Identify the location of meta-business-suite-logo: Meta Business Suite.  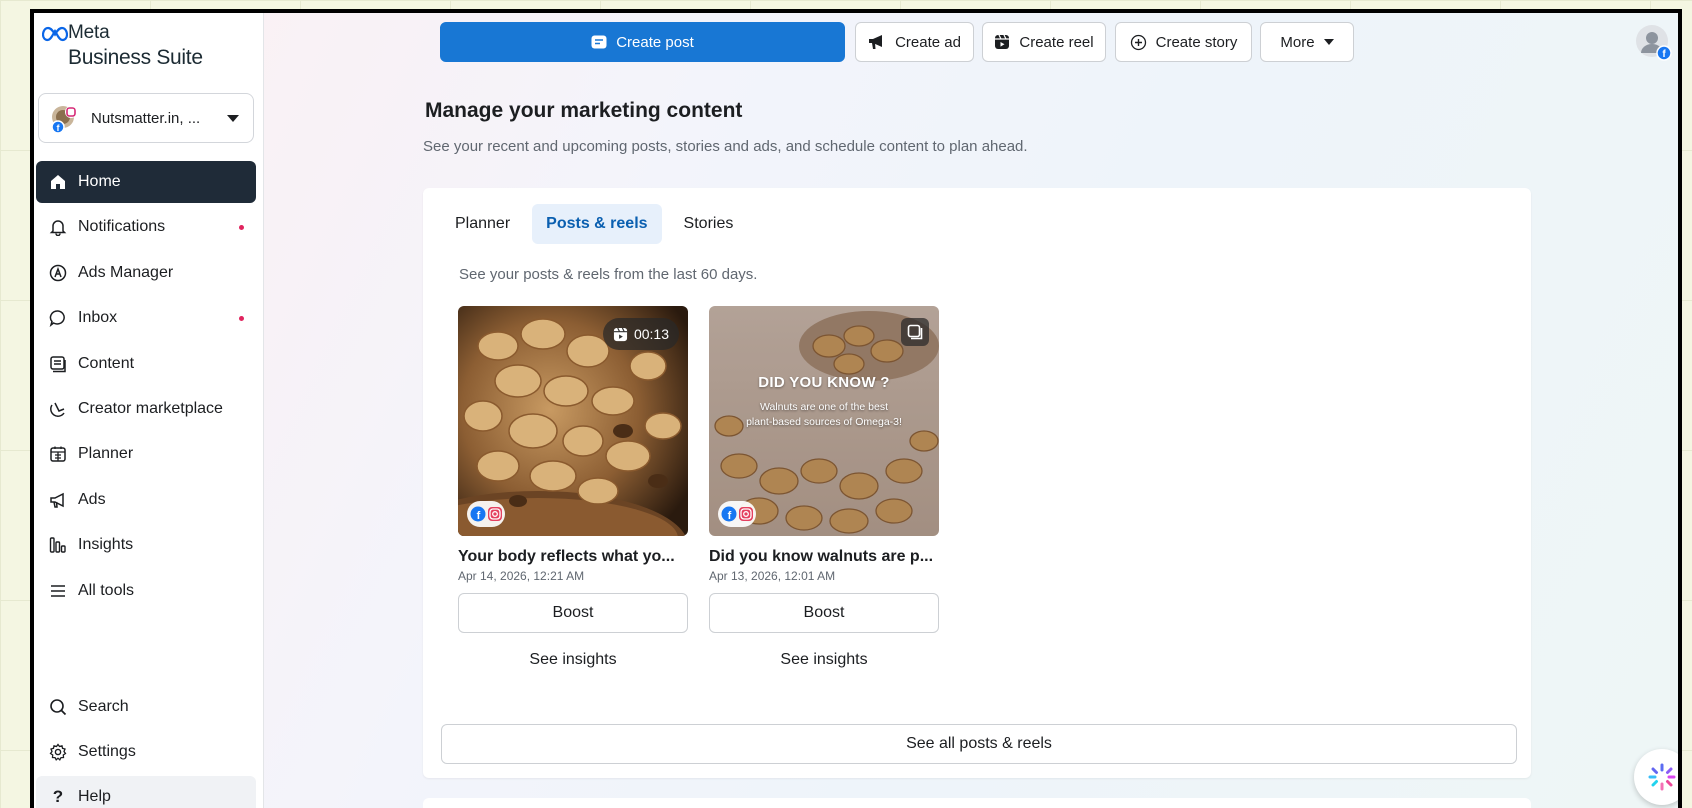
(142, 49).